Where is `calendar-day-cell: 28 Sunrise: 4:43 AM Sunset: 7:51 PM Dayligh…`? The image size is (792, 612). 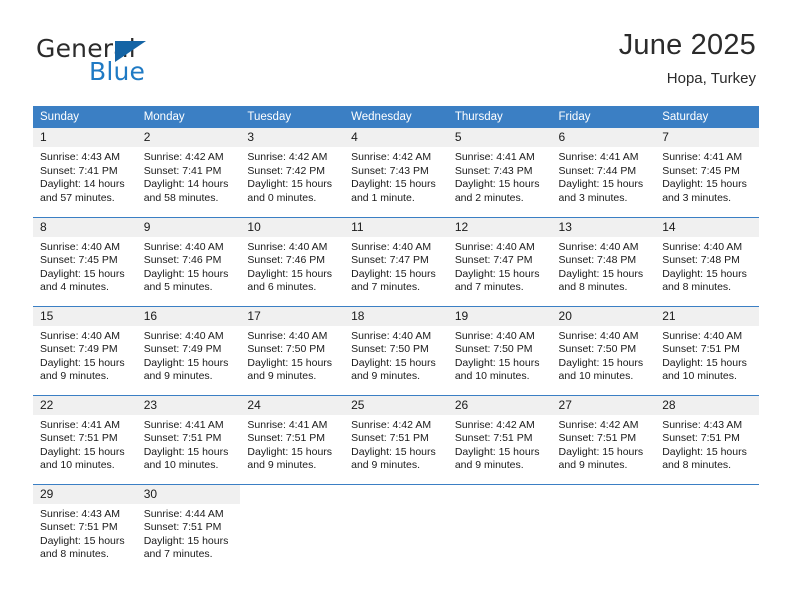
calendar-day-cell: 28 Sunrise: 4:43 AM Sunset: 7:51 PM Dayligh… is located at coordinates (707, 439).